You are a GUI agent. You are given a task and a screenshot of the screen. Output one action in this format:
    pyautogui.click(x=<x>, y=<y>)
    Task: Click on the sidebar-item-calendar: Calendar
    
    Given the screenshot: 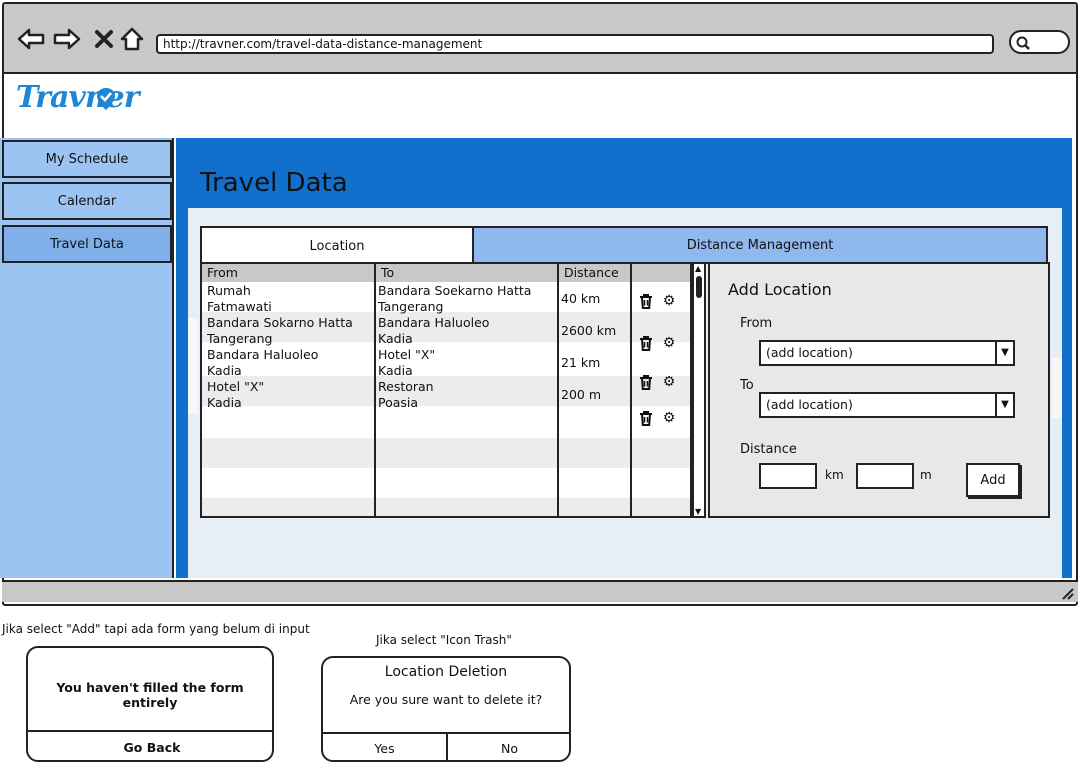 What is the action you would take?
    pyautogui.click(x=87, y=201)
    